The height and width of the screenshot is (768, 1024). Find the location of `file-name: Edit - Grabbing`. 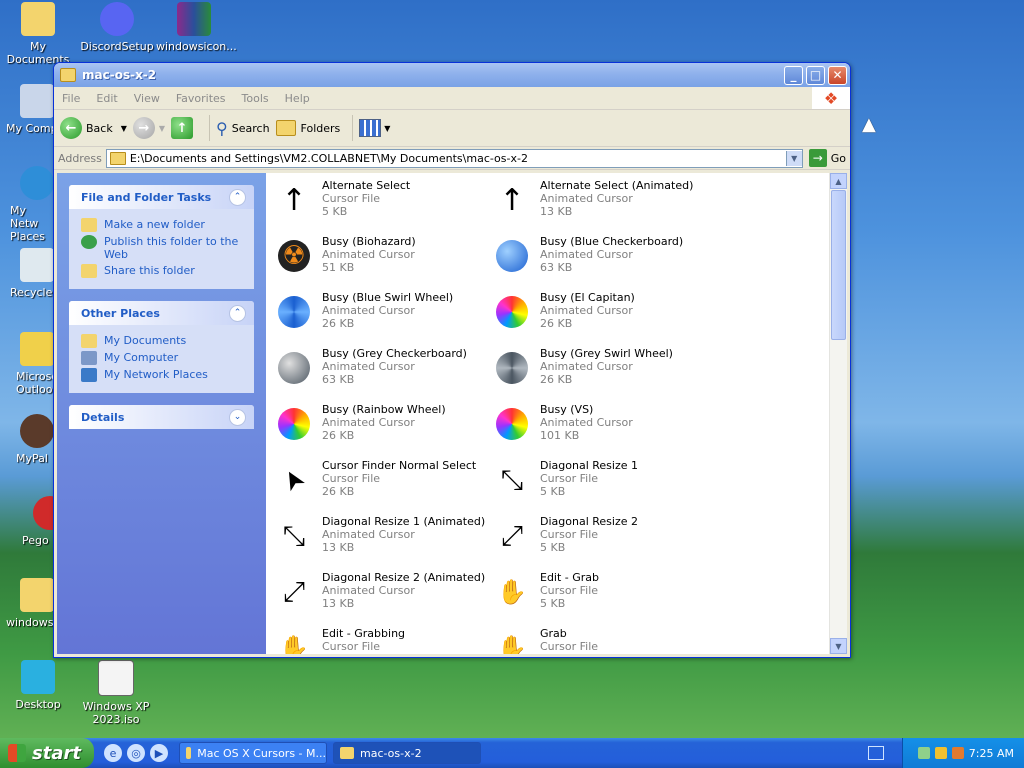

file-name: Edit - Grabbing is located at coordinates (364, 633).